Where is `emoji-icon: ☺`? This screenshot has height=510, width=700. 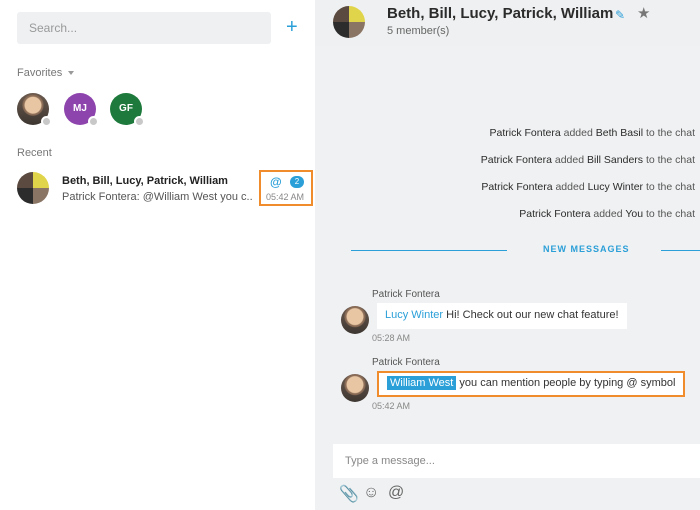 emoji-icon: ☺ is located at coordinates (371, 493).